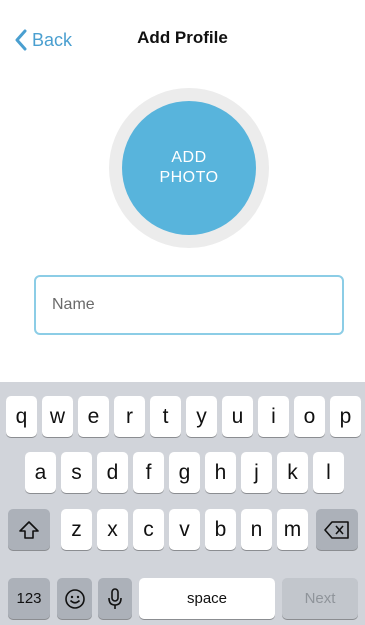 The width and height of the screenshot is (365, 625). I want to click on numbers-key: 123, so click(29, 598).